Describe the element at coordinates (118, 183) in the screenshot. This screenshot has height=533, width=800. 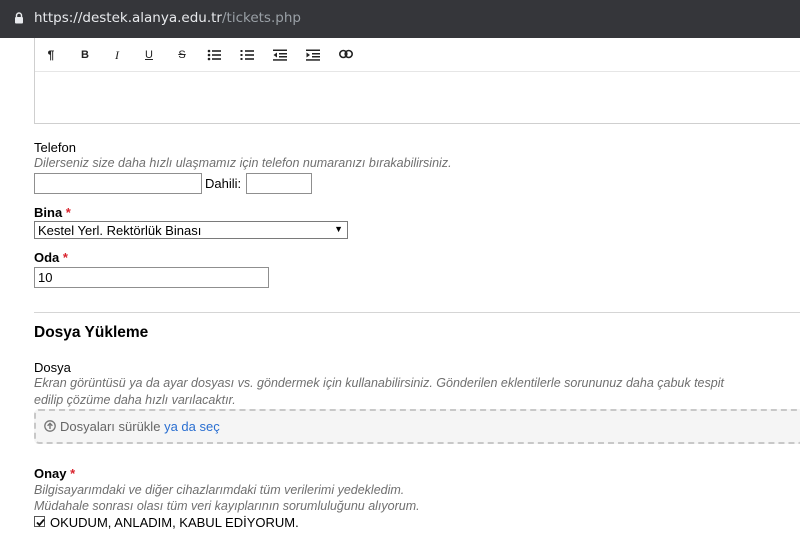
I see `phone-input` at that location.